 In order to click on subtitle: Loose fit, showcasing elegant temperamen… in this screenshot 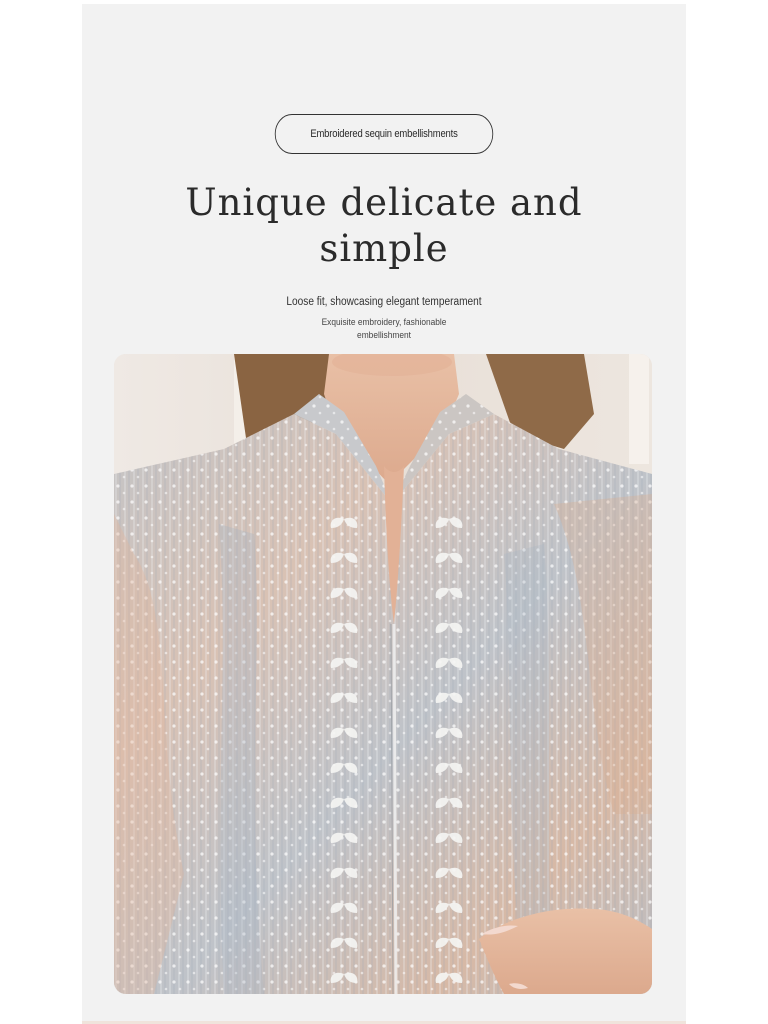, I will do `click(384, 302)`.